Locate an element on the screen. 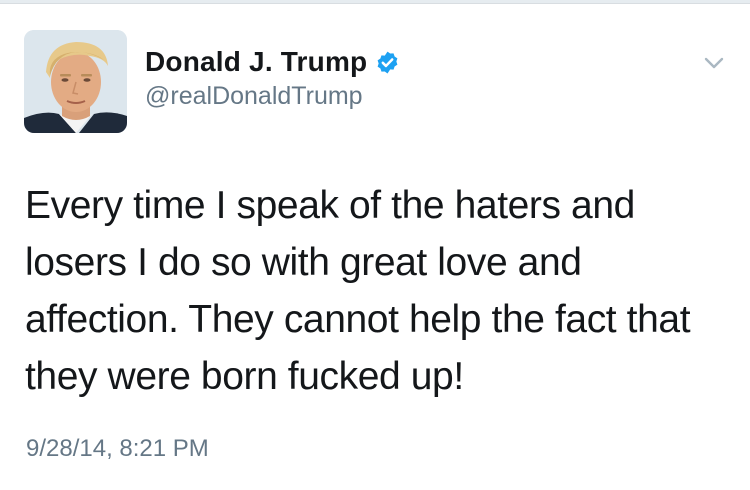 The image size is (750, 490). avatar-image is located at coordinates (75, 81).